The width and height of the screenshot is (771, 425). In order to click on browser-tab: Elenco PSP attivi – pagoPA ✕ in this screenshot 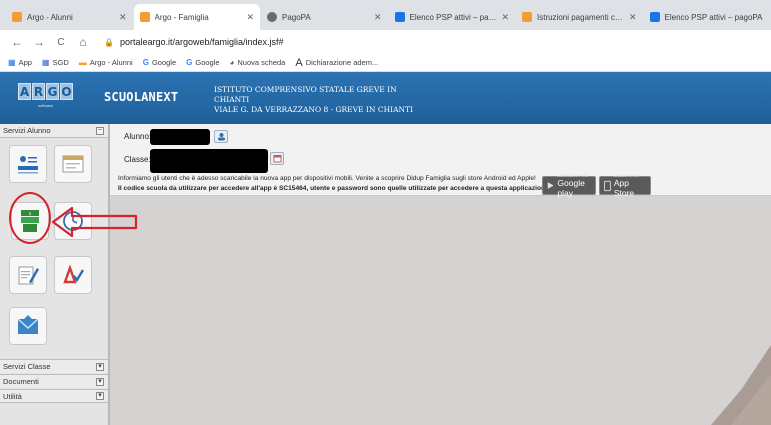, I will do `click(451, 17)`.